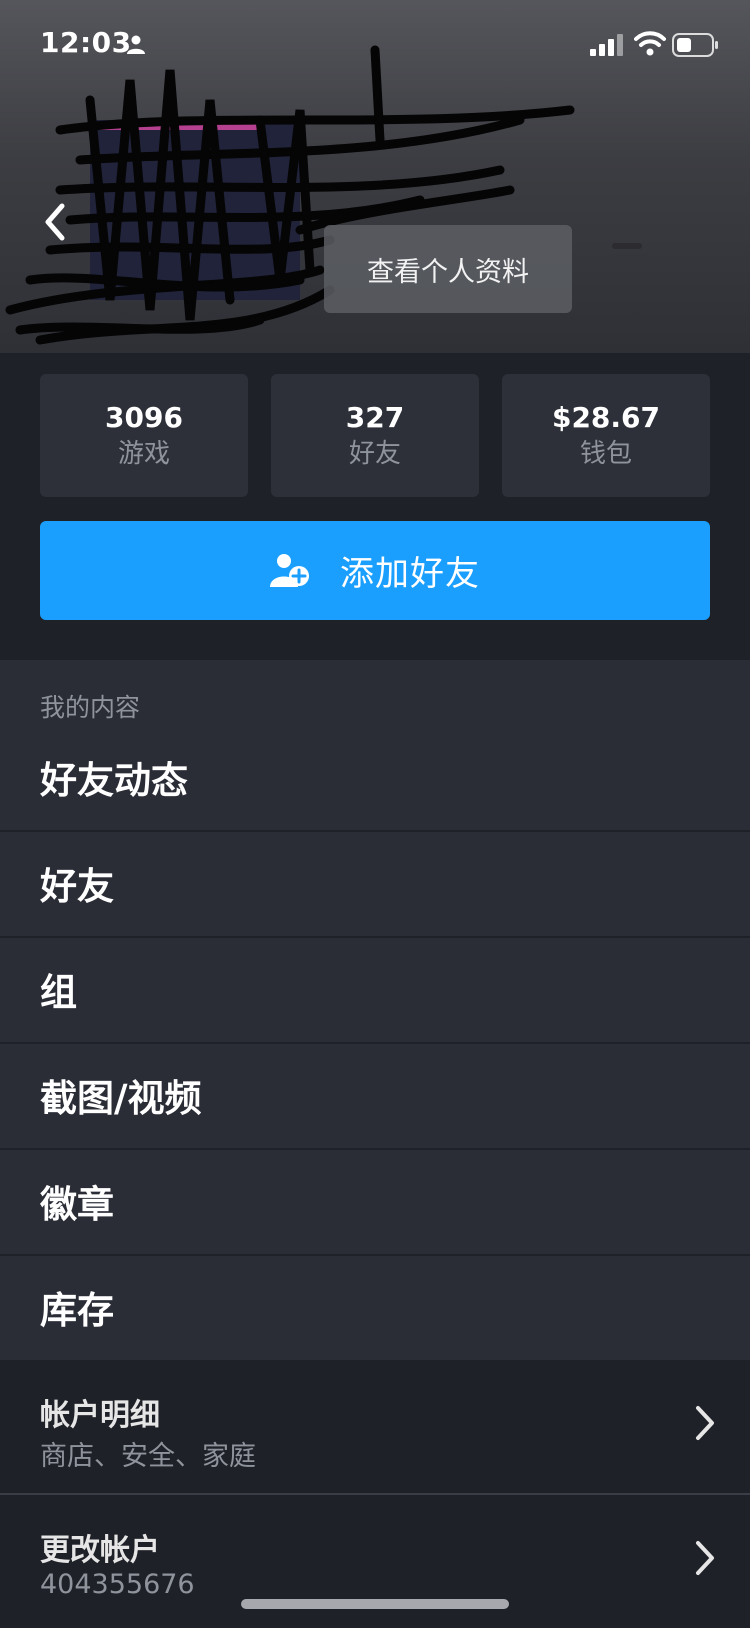  I want to click on stat-wallet-value: $28.67, so click(606, 417).